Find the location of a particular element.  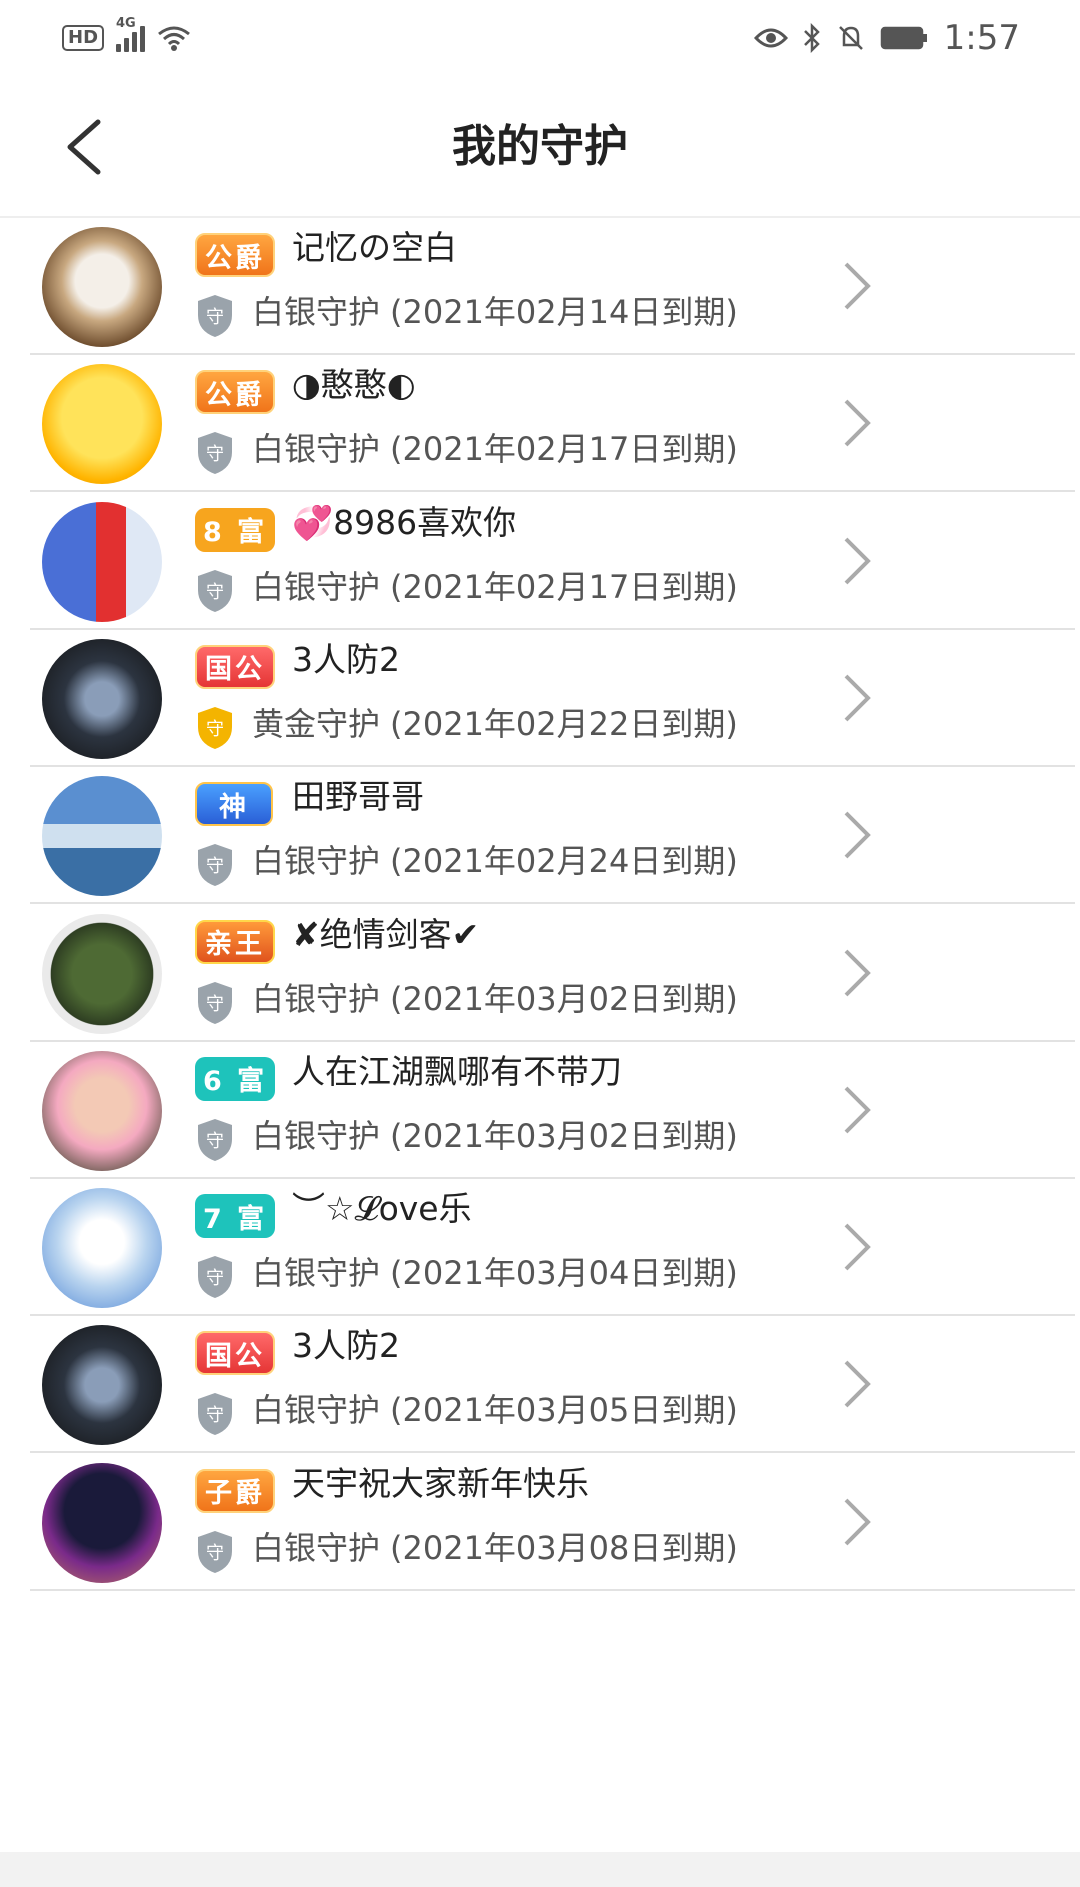

rank-badge: 子爵 is located at coordinates (235, 1490).